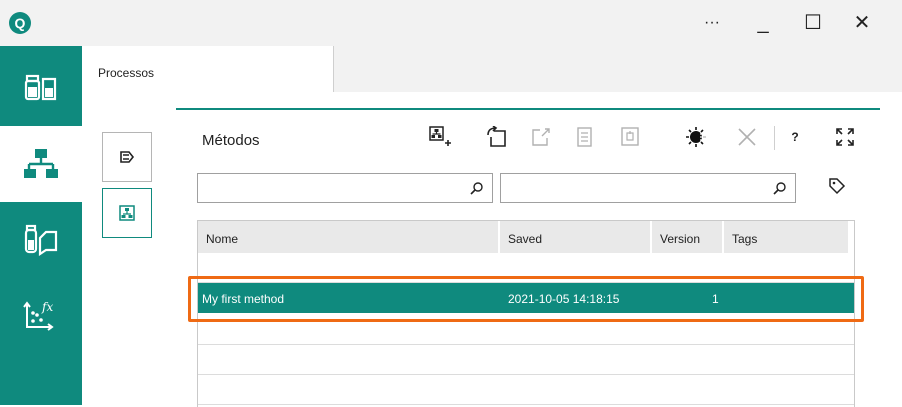  I want to click on sidebar: fx, so click(41, 225).